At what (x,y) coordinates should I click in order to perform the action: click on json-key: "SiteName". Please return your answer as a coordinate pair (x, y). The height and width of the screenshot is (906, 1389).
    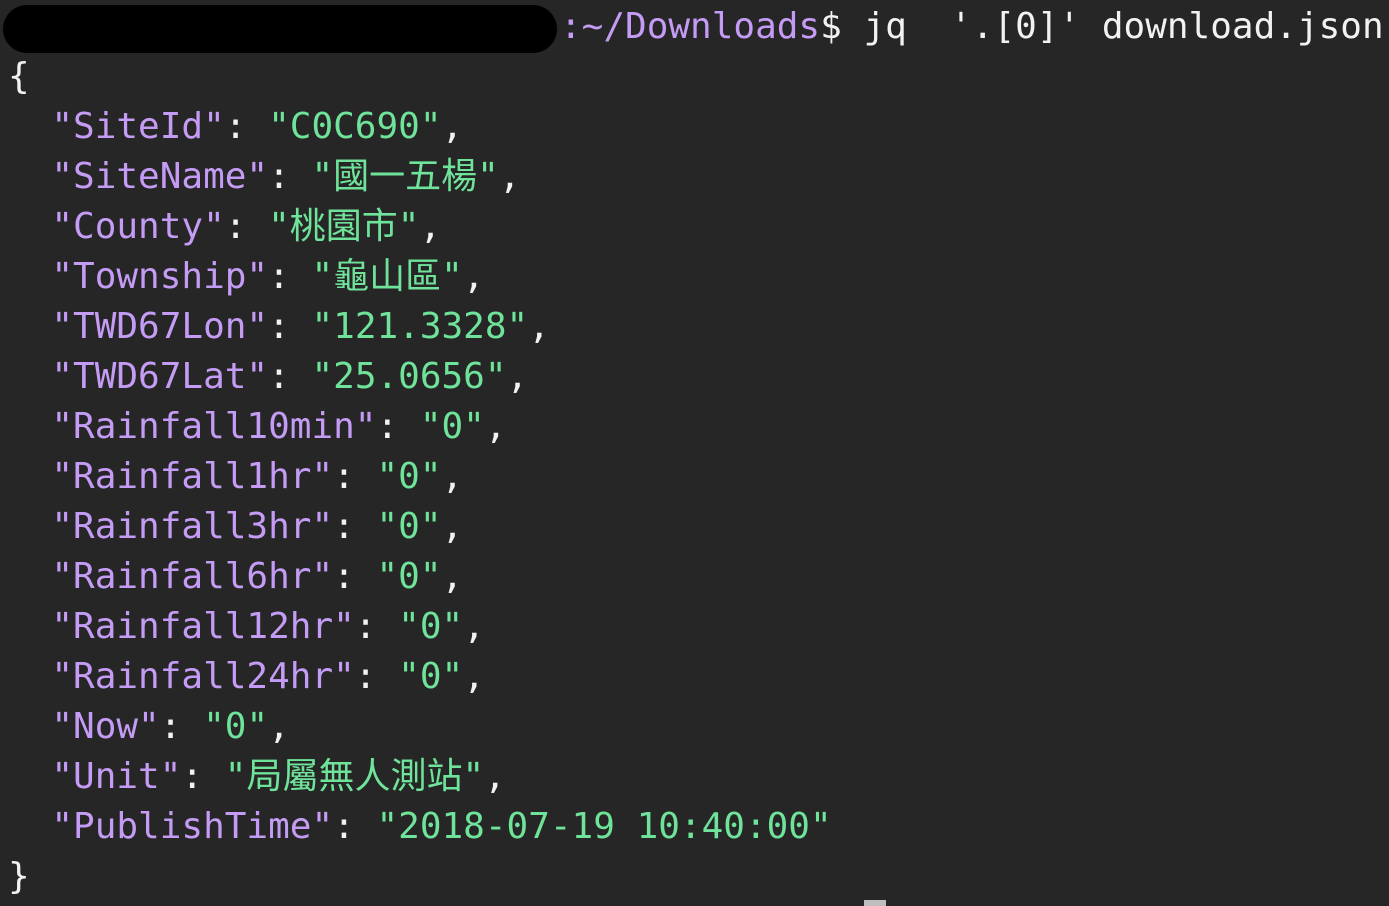
    Looking at the image, I should click on (160, 176).